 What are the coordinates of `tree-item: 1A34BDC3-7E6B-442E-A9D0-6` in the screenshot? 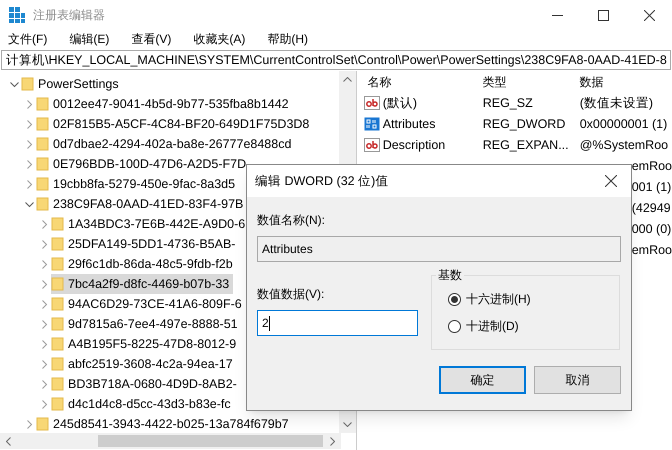 It's located at (150, 224).